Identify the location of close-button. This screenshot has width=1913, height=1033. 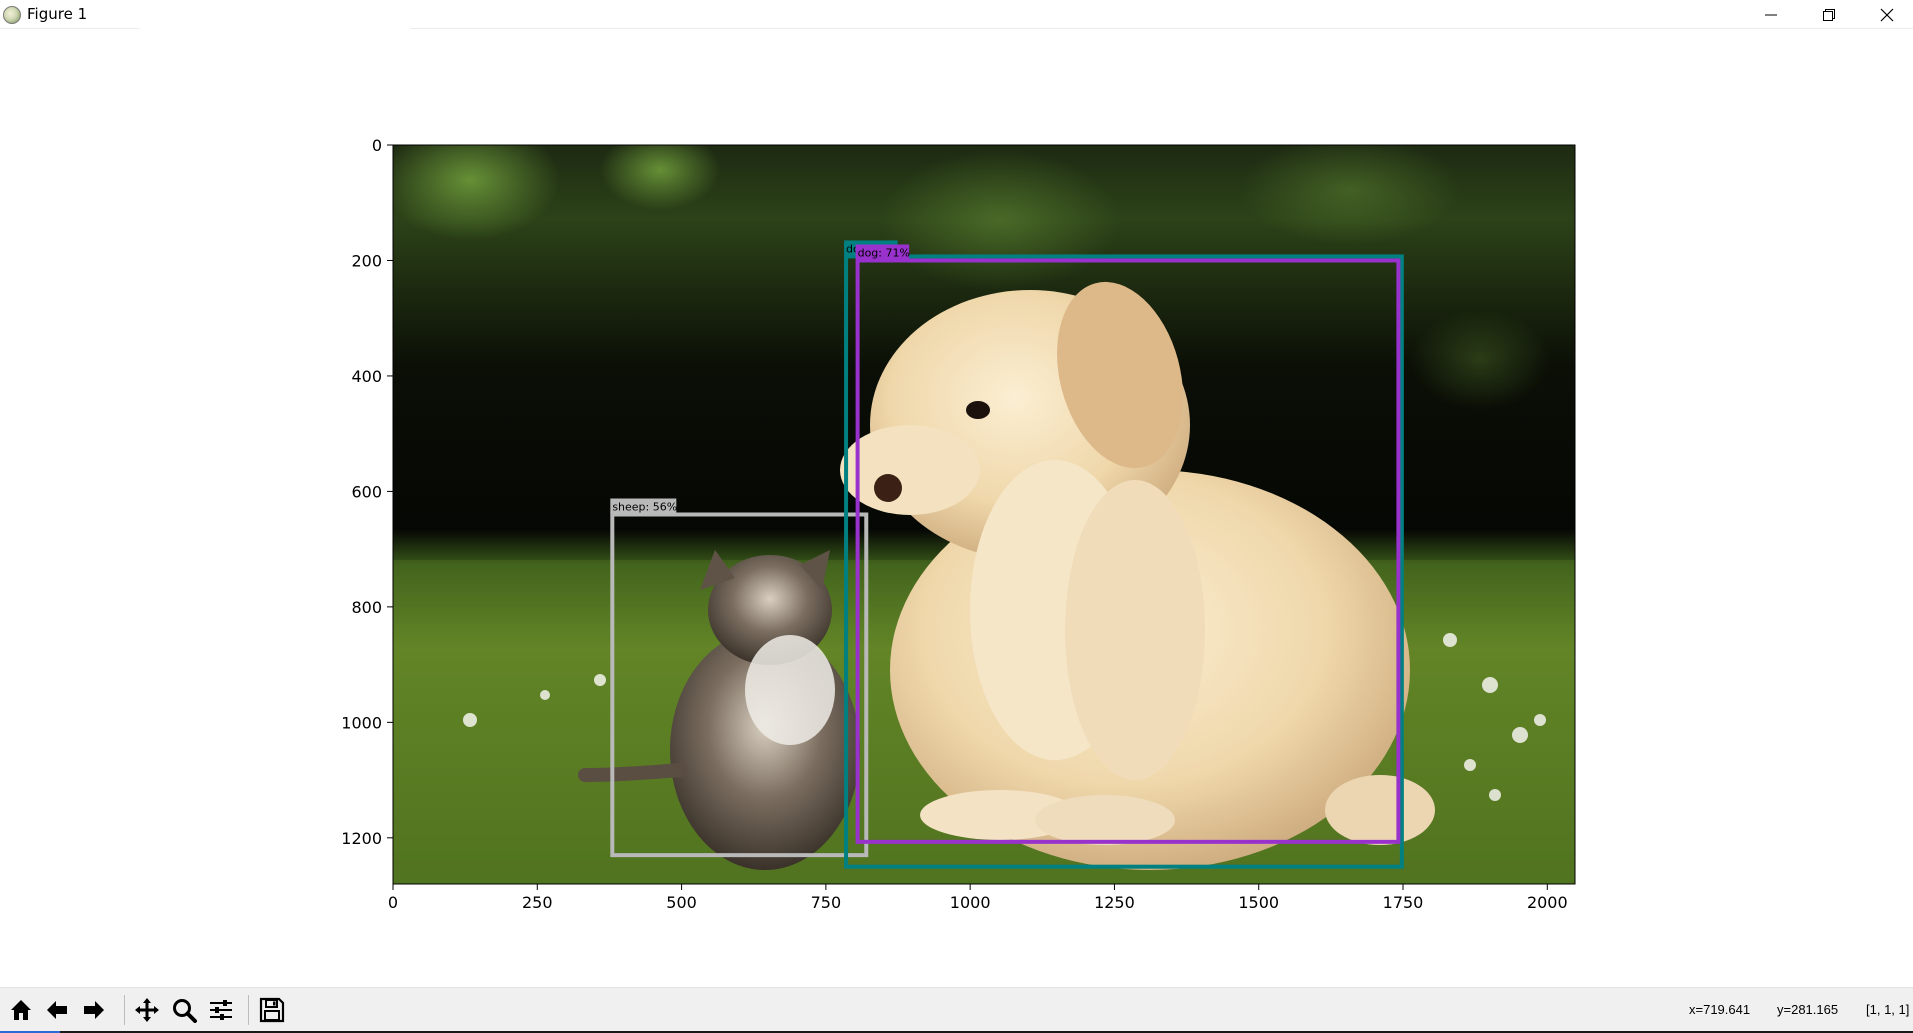
(1885, 15).